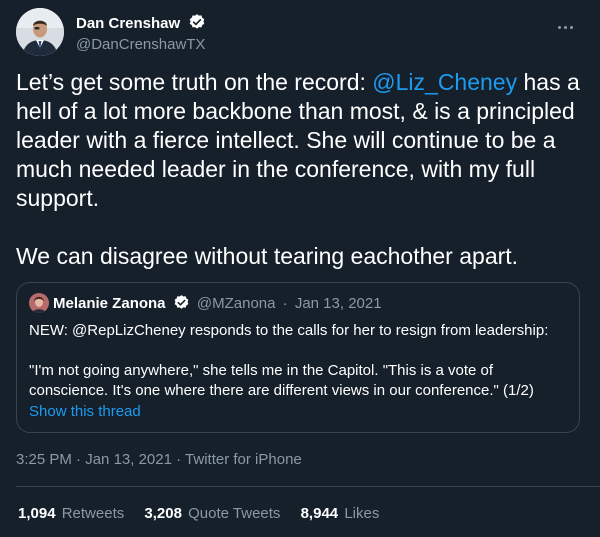  Describe the element at coordinates (338, 303) in the screenshot. I see `quoted-date: Jan 13, 2021` at that location.